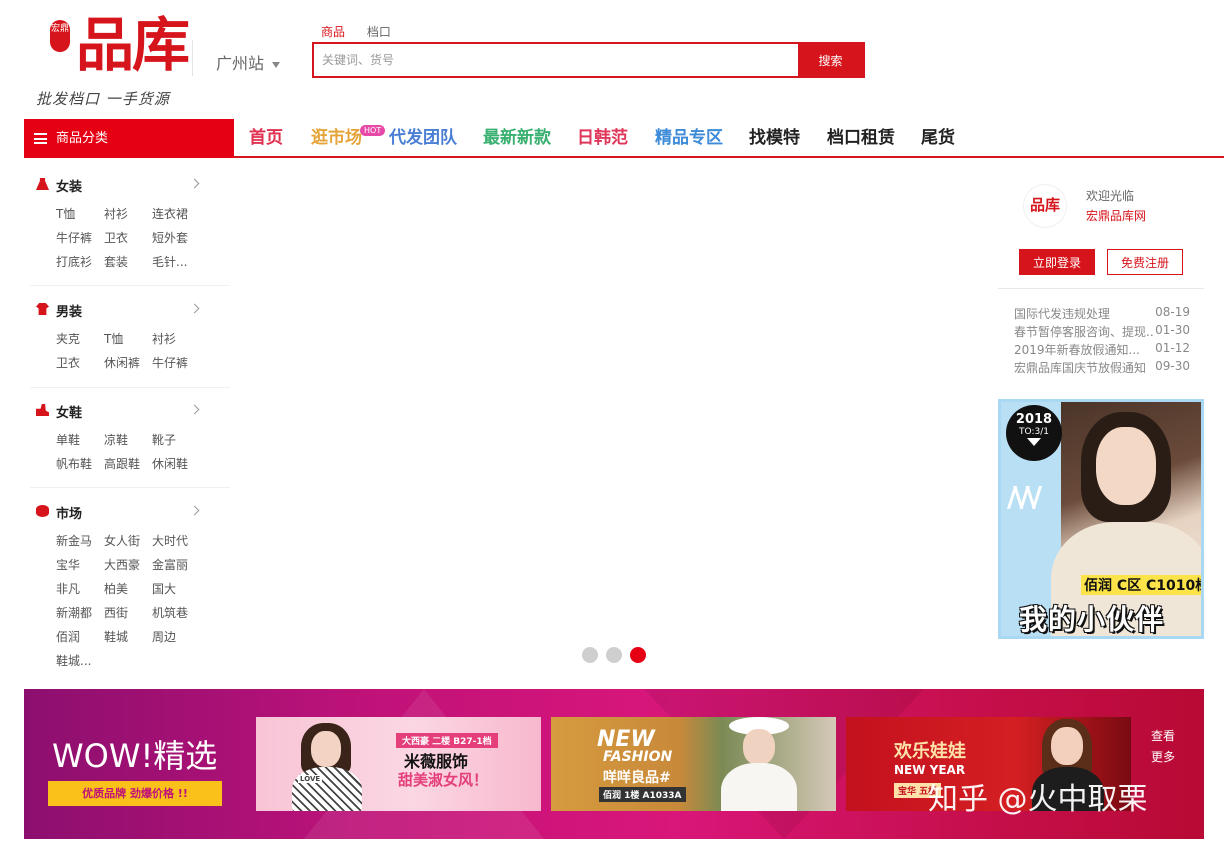 This screenshot has height=846, width=1224. I want to click on hot-badge: HOT, so click(373, 130).